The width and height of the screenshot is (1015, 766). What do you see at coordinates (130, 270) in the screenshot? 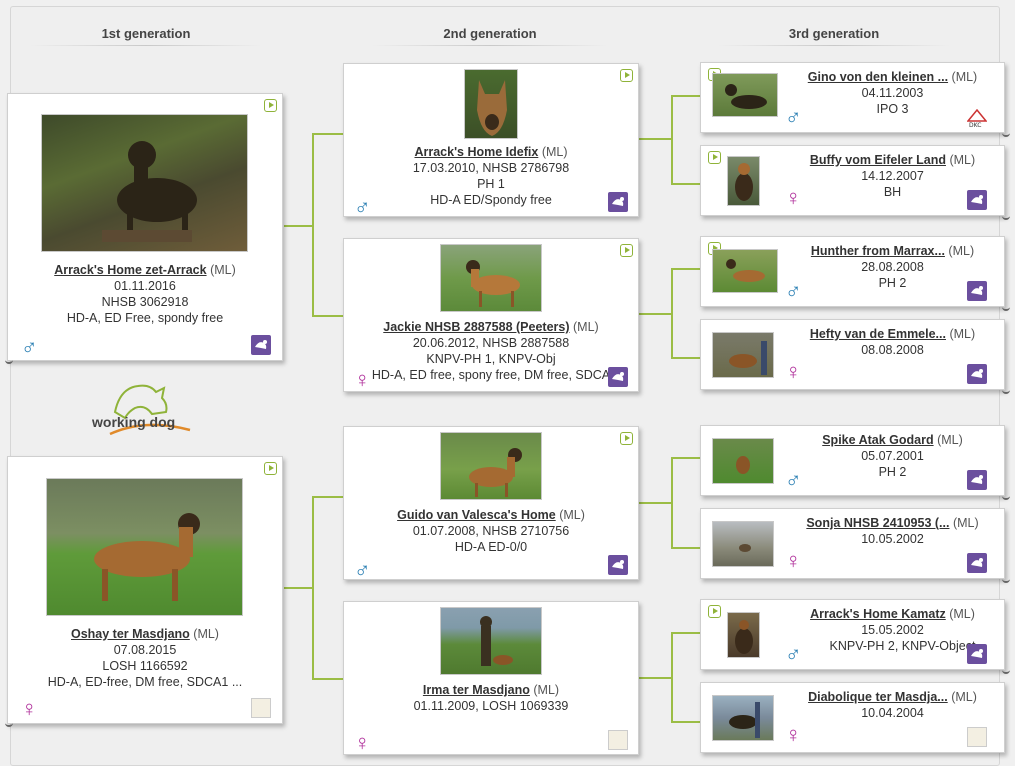
I see `dog-name-link: Arrack's Home zet-Arrack` at bounding box center [130, 270].